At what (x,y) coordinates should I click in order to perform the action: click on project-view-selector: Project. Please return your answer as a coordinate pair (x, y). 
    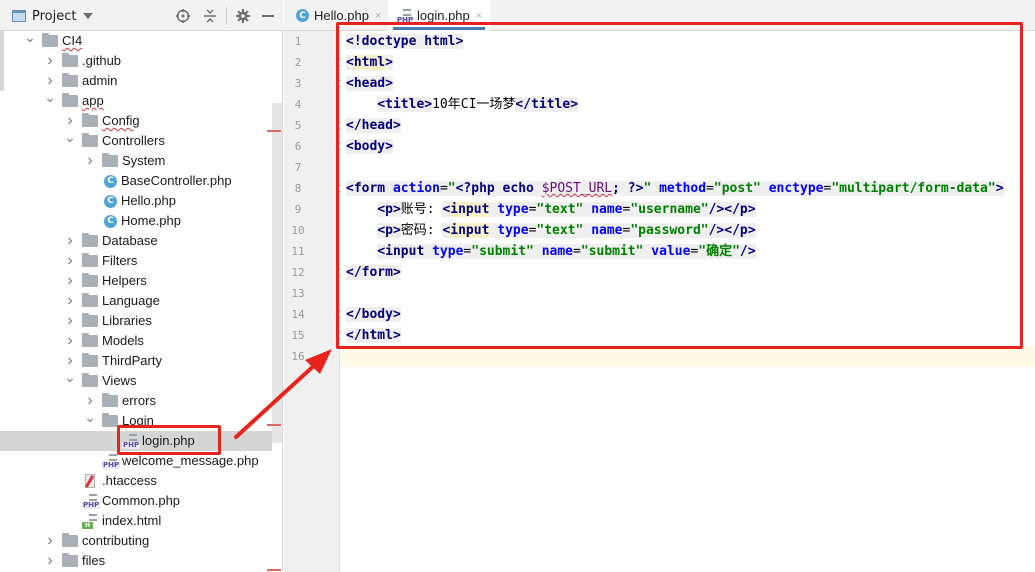
    Looking at the image, I should click on (53, 16).